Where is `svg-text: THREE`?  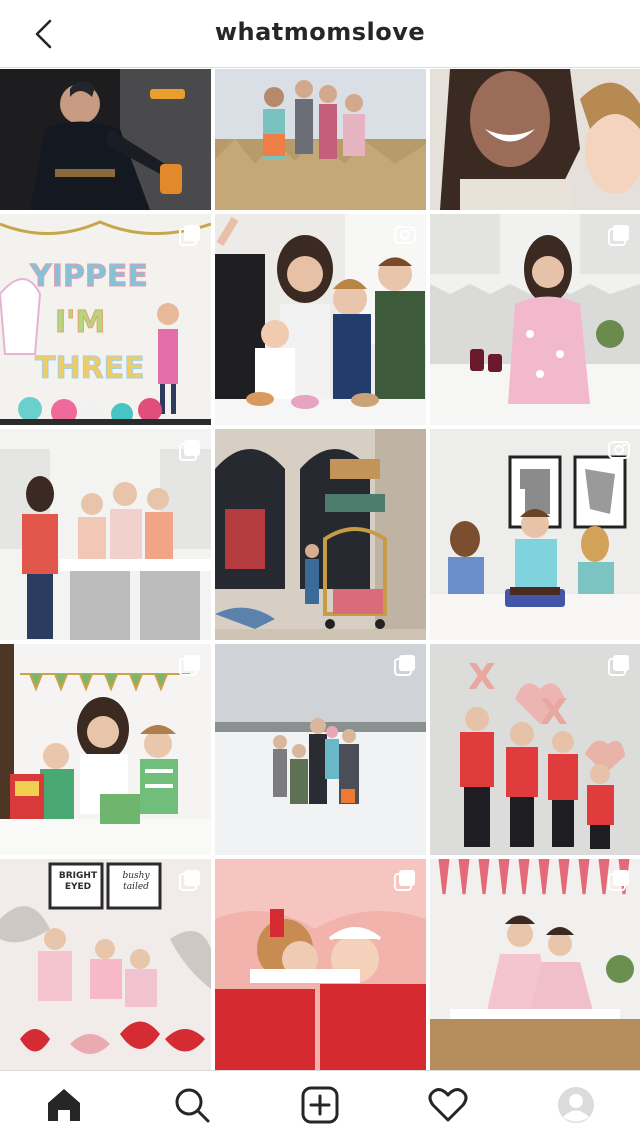 svg-text: THREE is located at coordinates (90, 368).